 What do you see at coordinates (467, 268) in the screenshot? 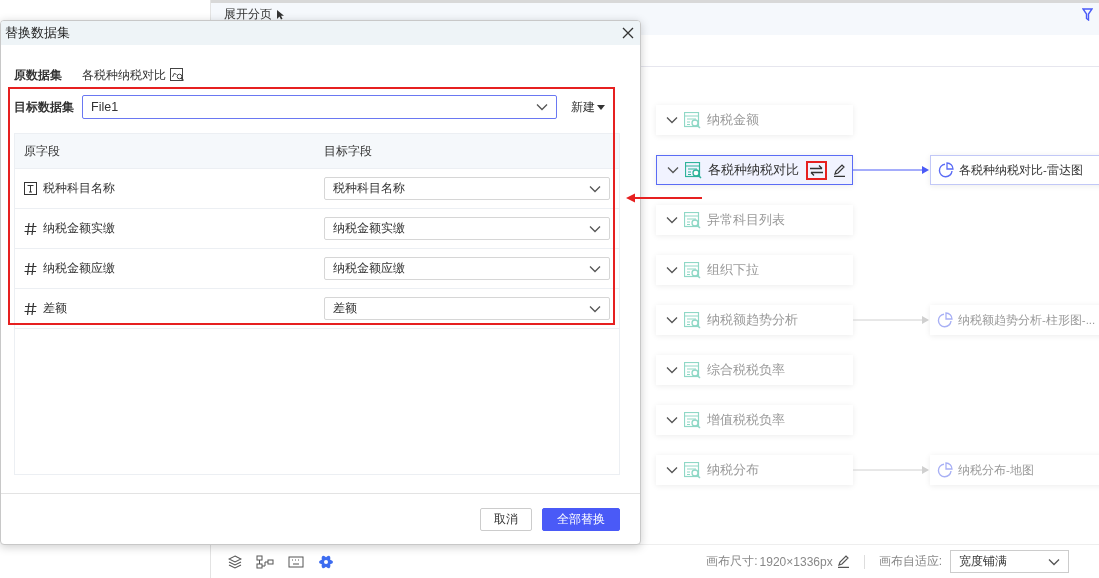
I see `target-field-dropdown: 纳税金额应缴` at bounding box center [467, 268].